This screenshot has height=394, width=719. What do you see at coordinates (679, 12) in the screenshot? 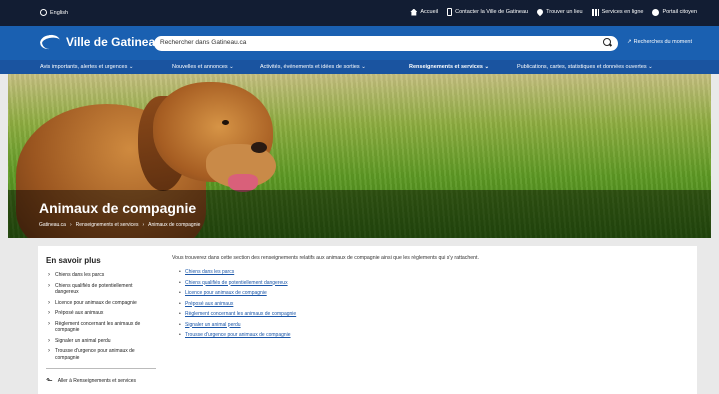
I see `citizen-portal-link-label: Portail citoyen` at bounding box center [679, 12].